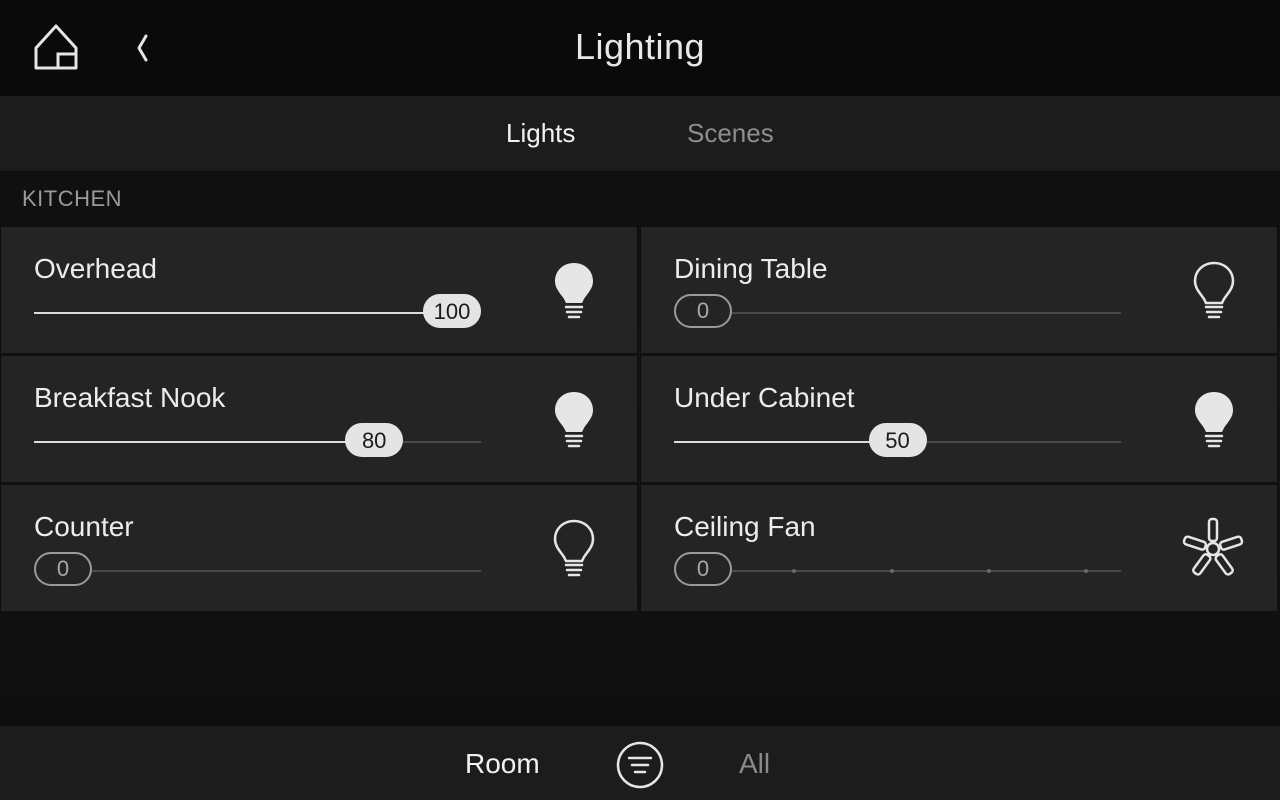 The image size is (1280, 800). What do you see at coordinates (745, 526) in the screenshot?
I see `fan-name: Ceiling Fan` at bounding box center [745, 526].